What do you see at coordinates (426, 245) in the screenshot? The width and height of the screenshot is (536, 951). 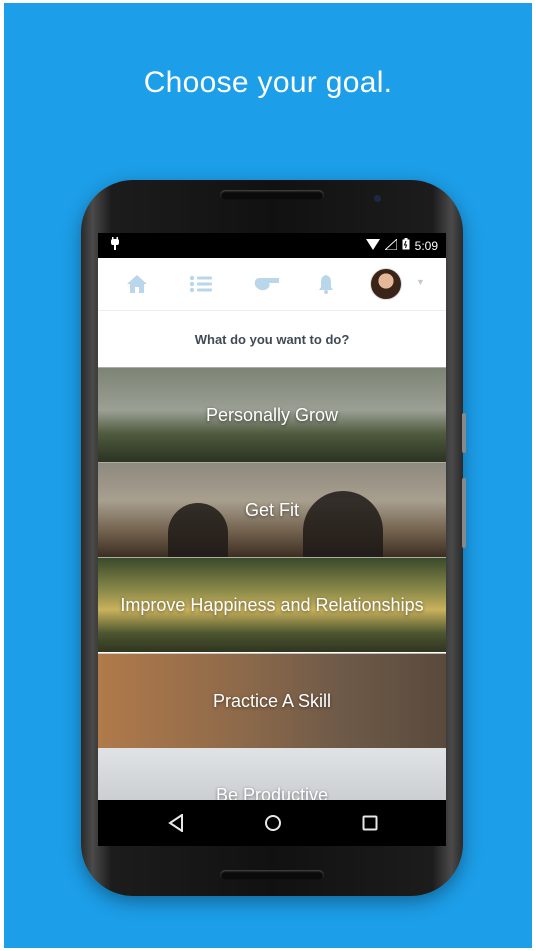 I see `status-time: 5:09` at bounding box center [426, 245].